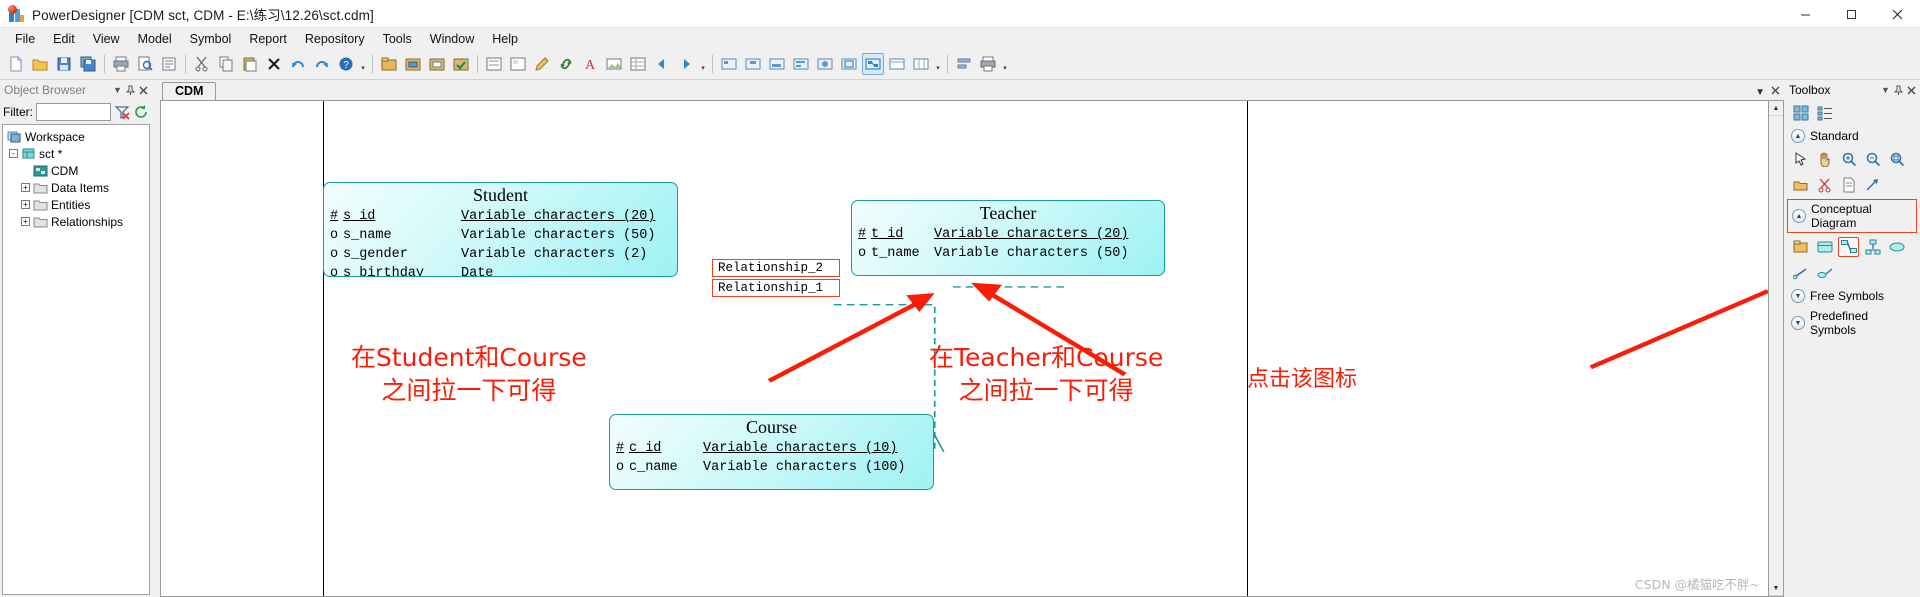  What do you see at coordinates (729, 64) in the screenshot?
I see `view1-icon` at bounding box center [729, 64].